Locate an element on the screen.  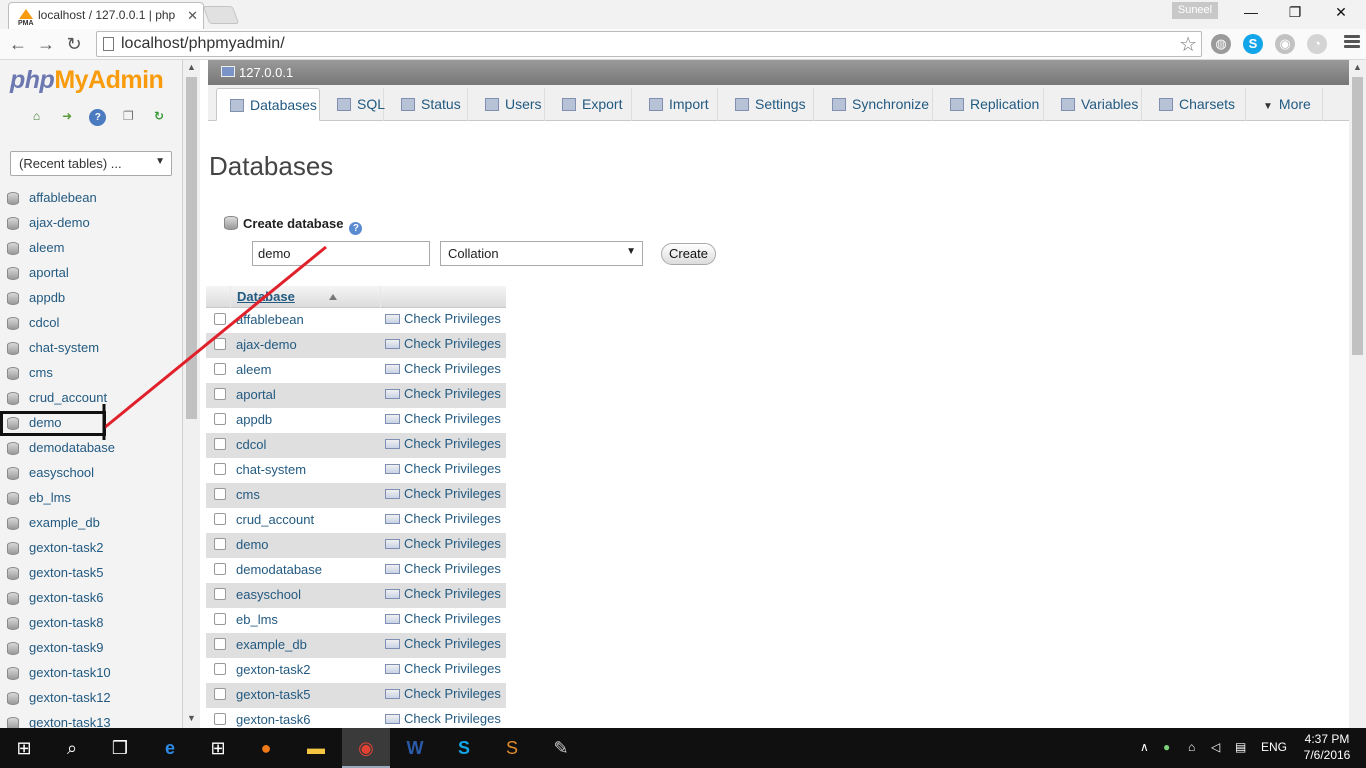
tab-more: ▼ More is located at coordinates (1286, 104).